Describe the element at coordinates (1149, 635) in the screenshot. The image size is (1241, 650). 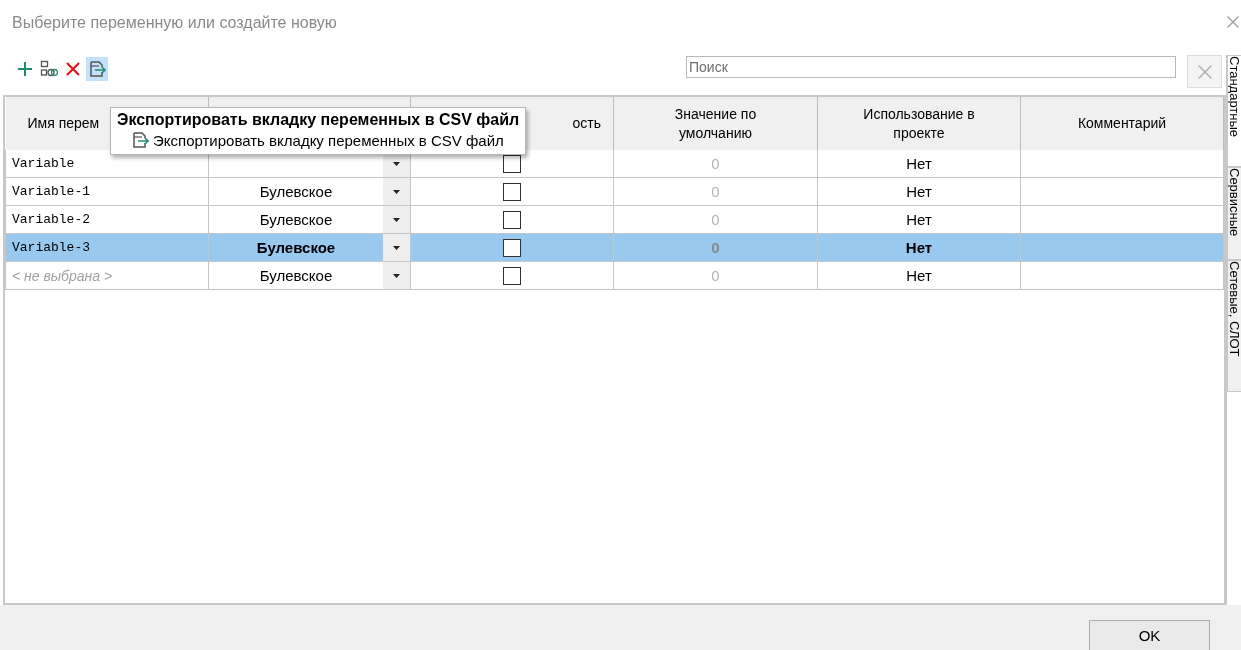
I see `ok-button: OK` at that location.